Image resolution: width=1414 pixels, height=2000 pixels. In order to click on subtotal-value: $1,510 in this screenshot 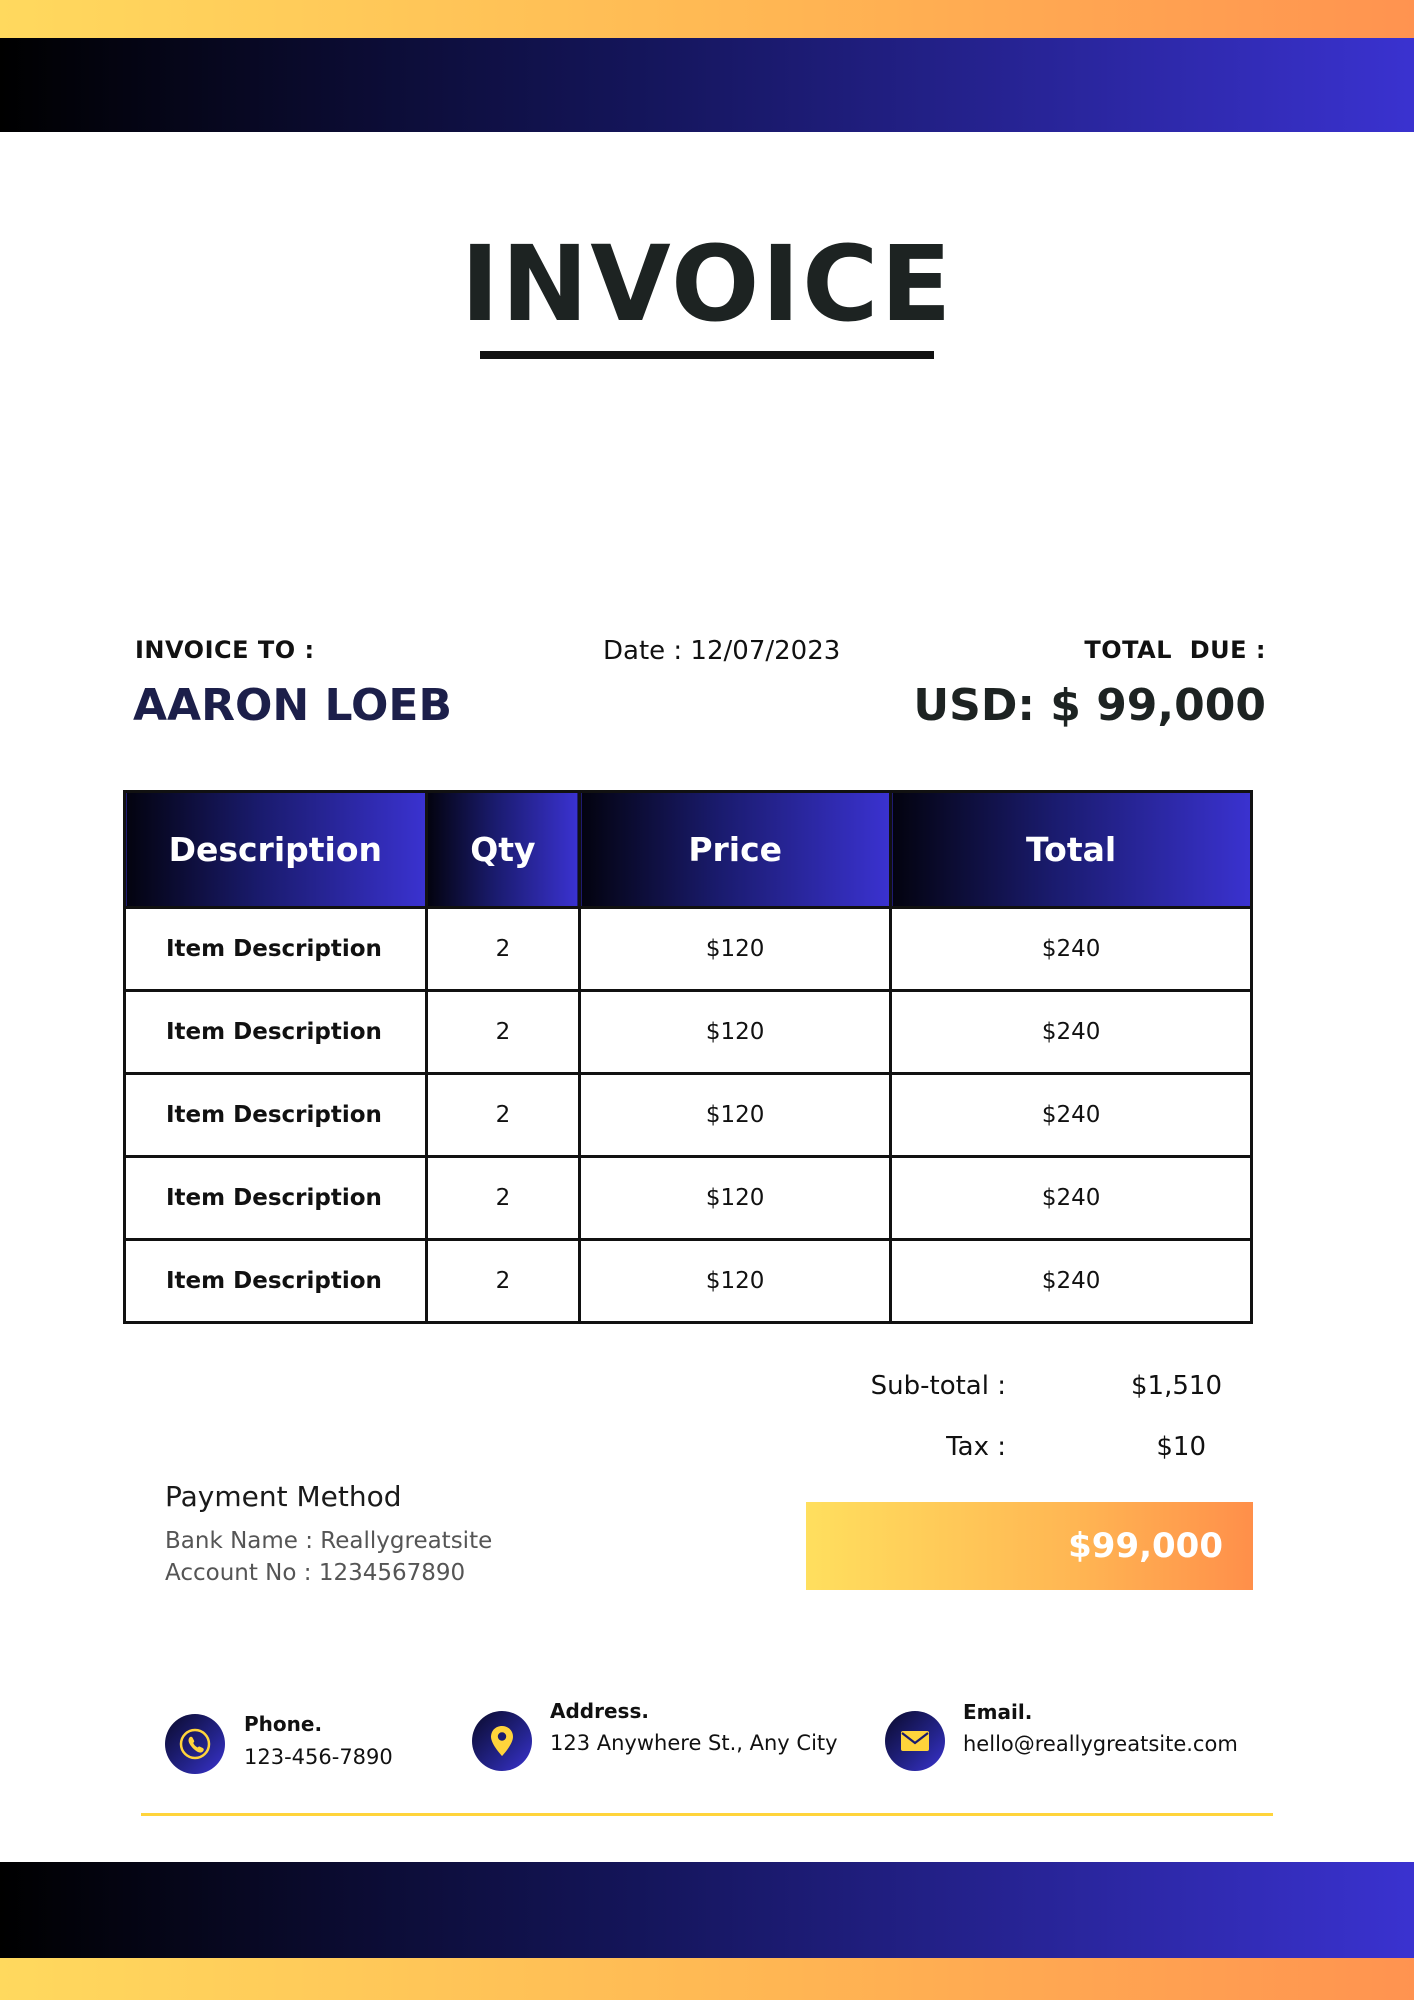, I will do `click(1176, 1386)`.